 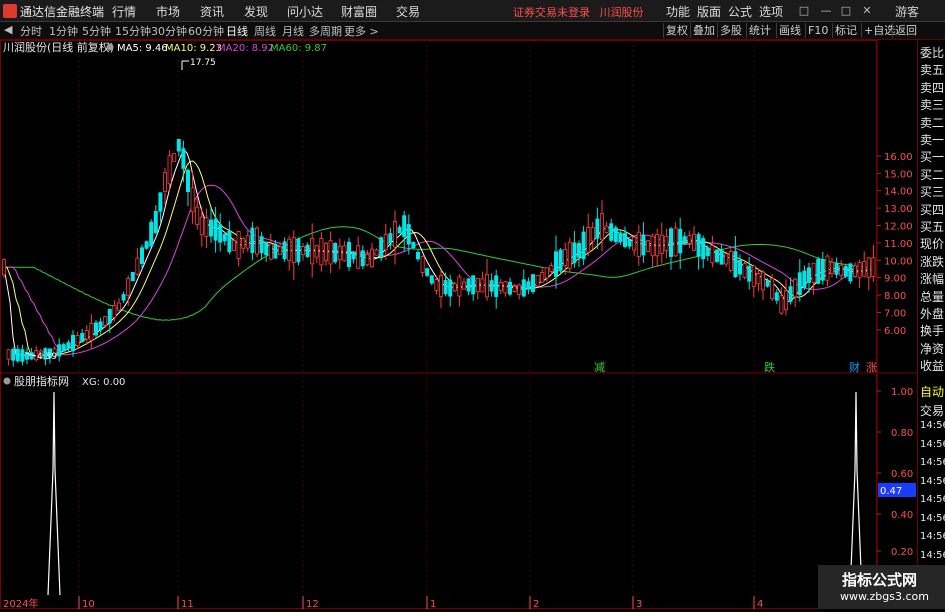 What do you see at coordinates (932, 391) in the screenshot?
I see `side-panel-trade-item: 自动` at bounding box center [932, 391].